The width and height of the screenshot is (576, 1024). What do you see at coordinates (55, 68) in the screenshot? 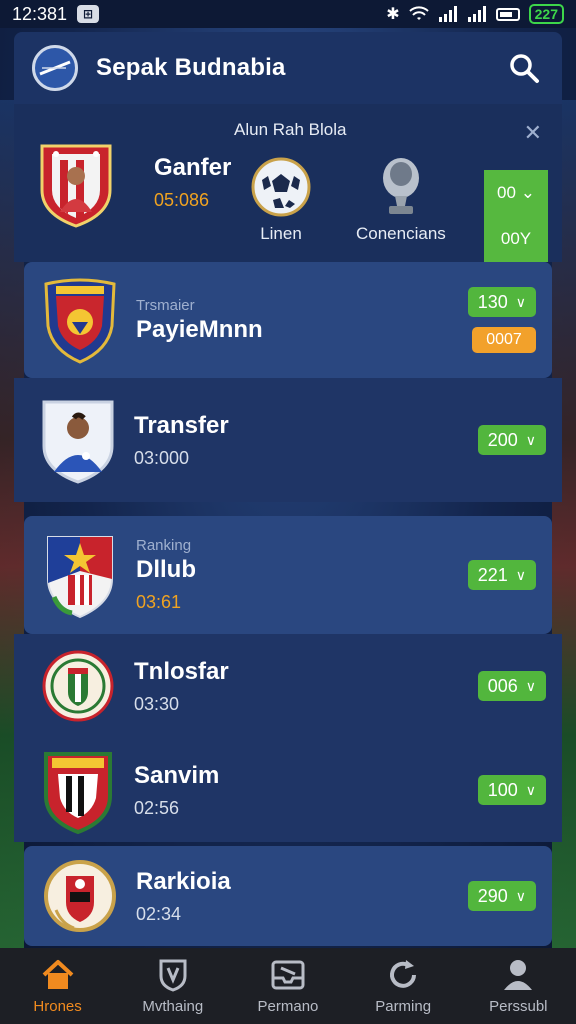
I see `app-logo` at bounding box center [55, 68].